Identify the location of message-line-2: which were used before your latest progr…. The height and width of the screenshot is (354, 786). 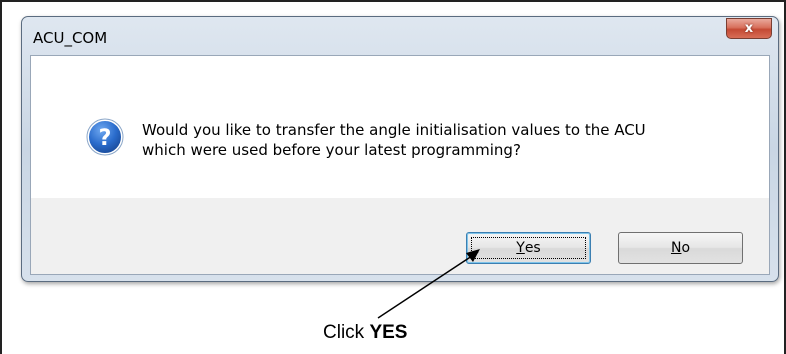
(331, 150).